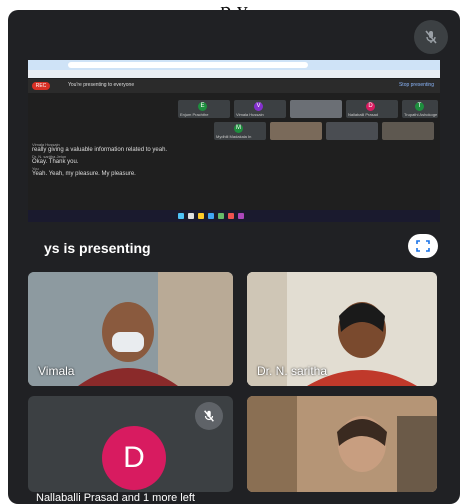 Image resolution: width=468 pixels, height=504 pixels. Describe the element at coordinates (250, 114) in the screenshot. I see `shared-tile-name: Vimala Hussain` at that location.